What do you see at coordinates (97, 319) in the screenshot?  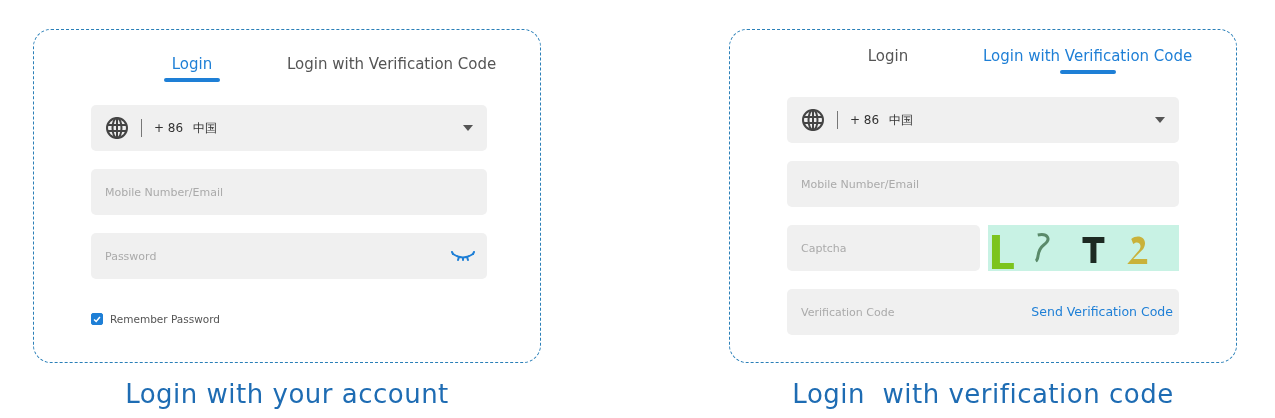 I see `remember-checkbox` at bounding box center [97, 319].